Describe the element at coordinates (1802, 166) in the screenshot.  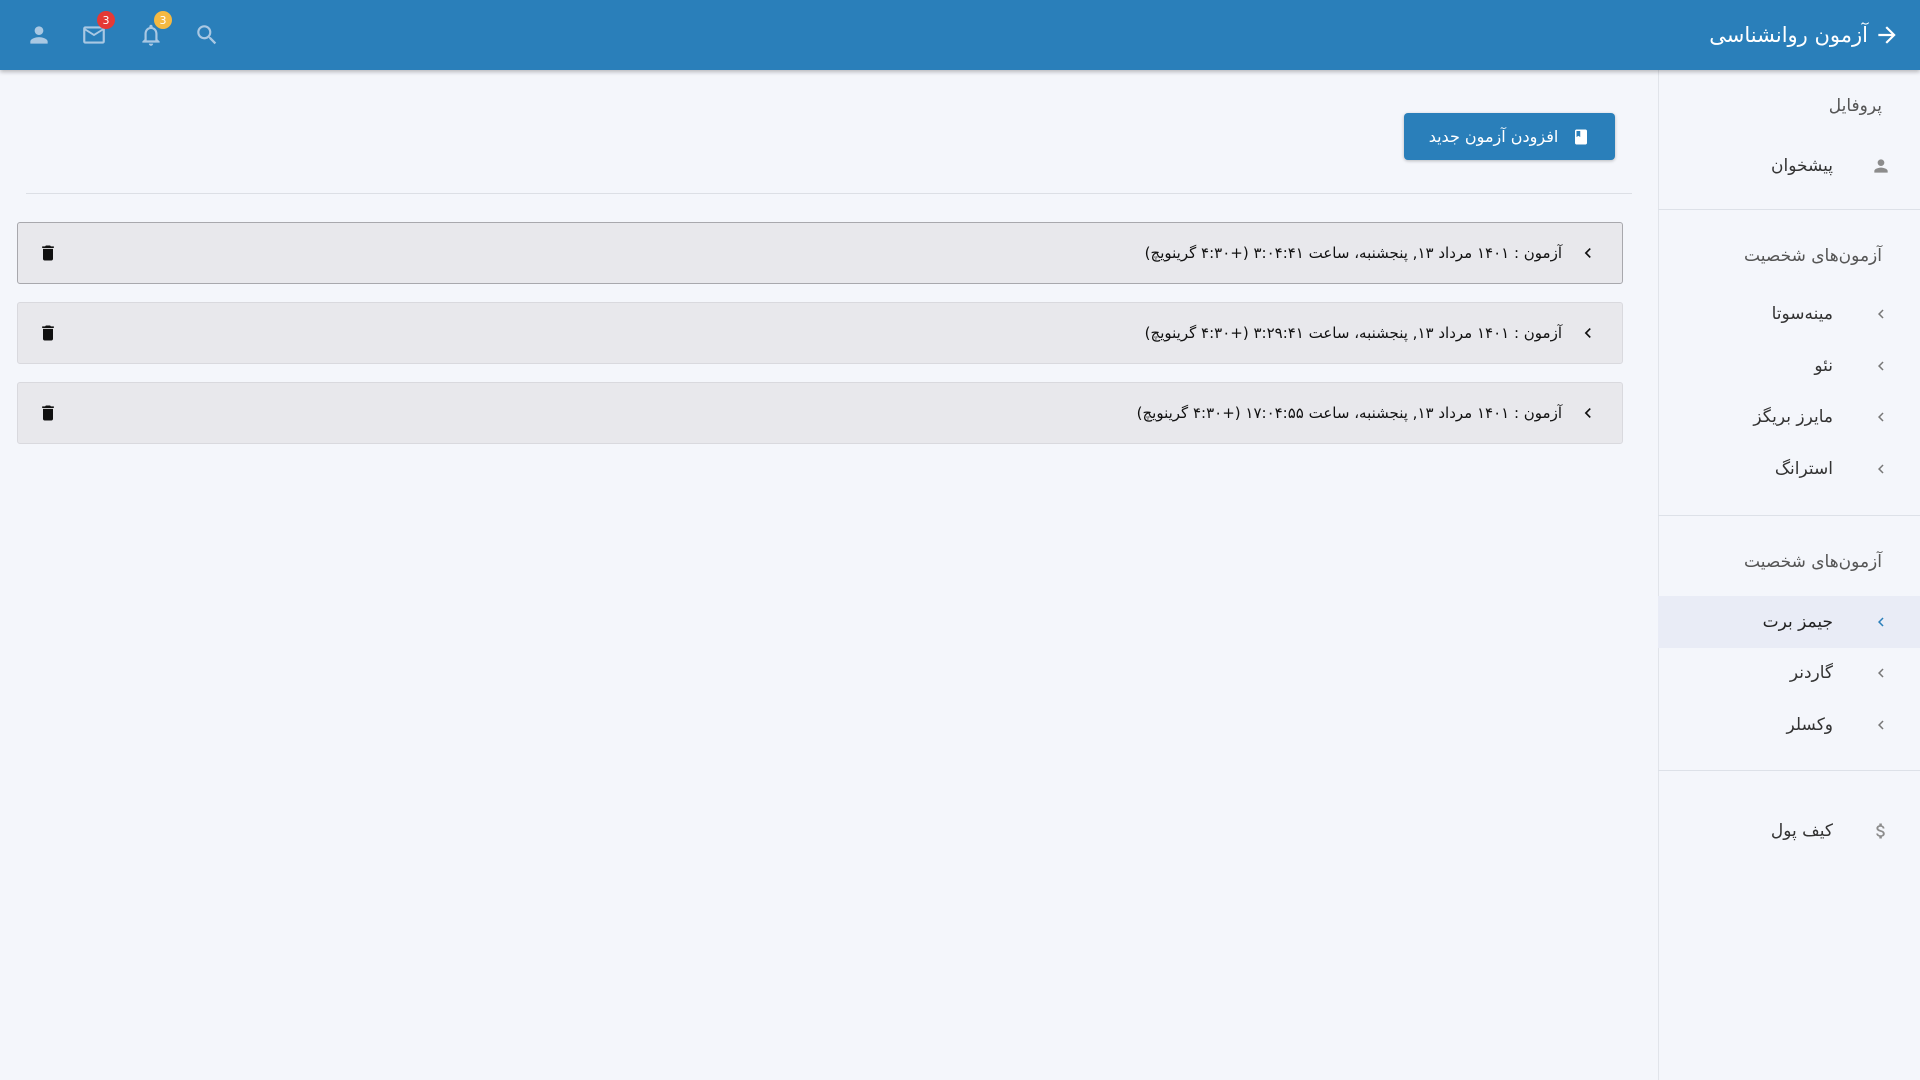
I see `sidebar-item-label: پیشخوان` at that location.